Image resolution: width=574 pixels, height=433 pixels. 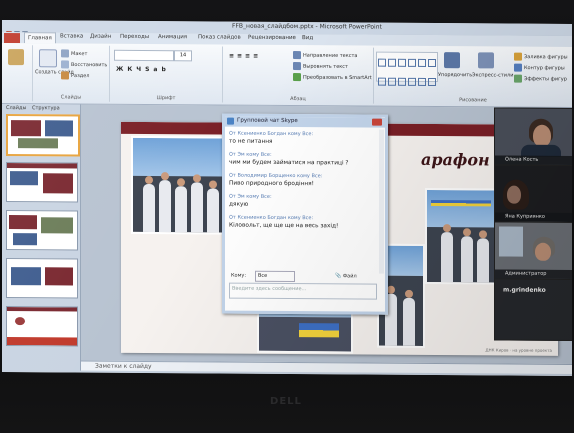 I want to click on tab-view: Вид, so click(x=307, y=38).